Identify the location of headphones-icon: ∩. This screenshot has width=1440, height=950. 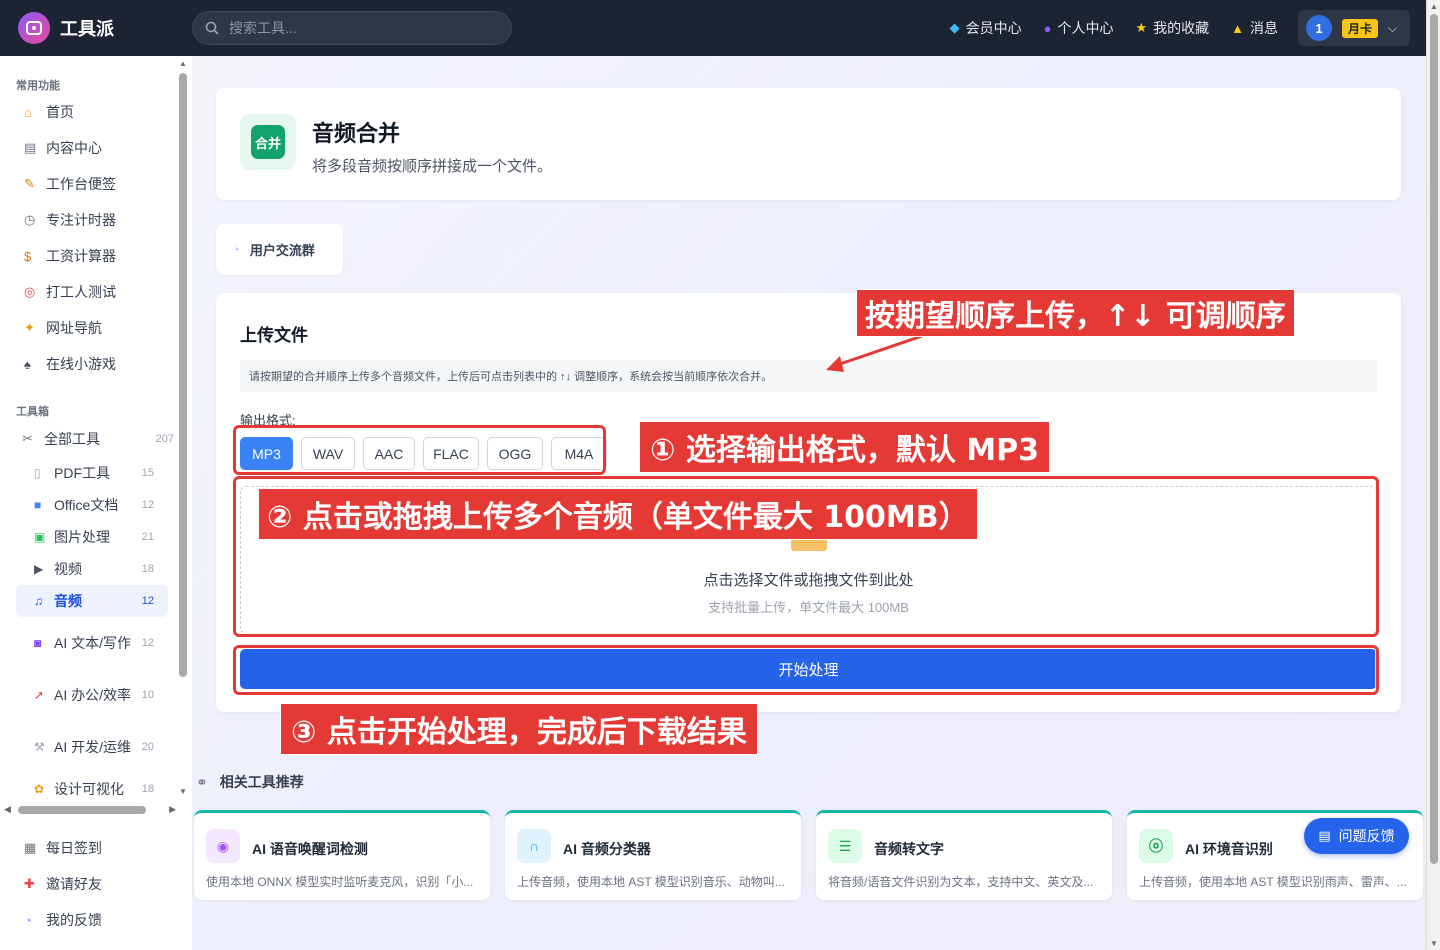
(534, 846).